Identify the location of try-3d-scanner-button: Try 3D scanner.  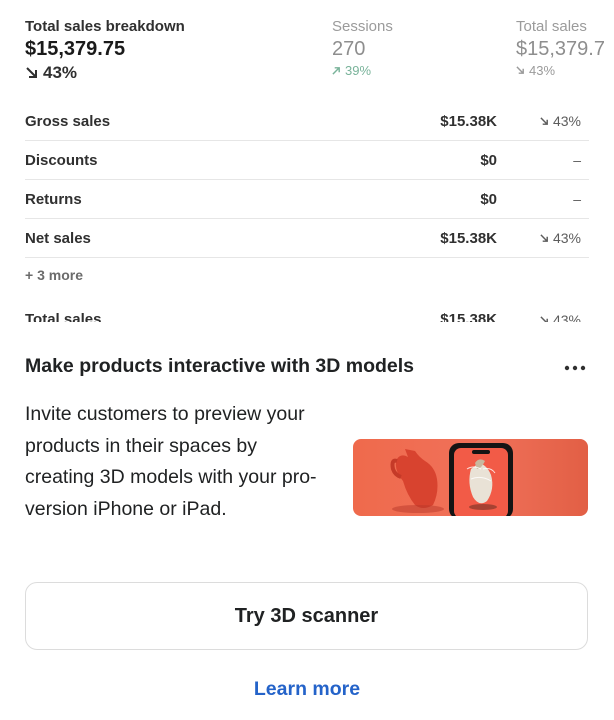
(306, 616).